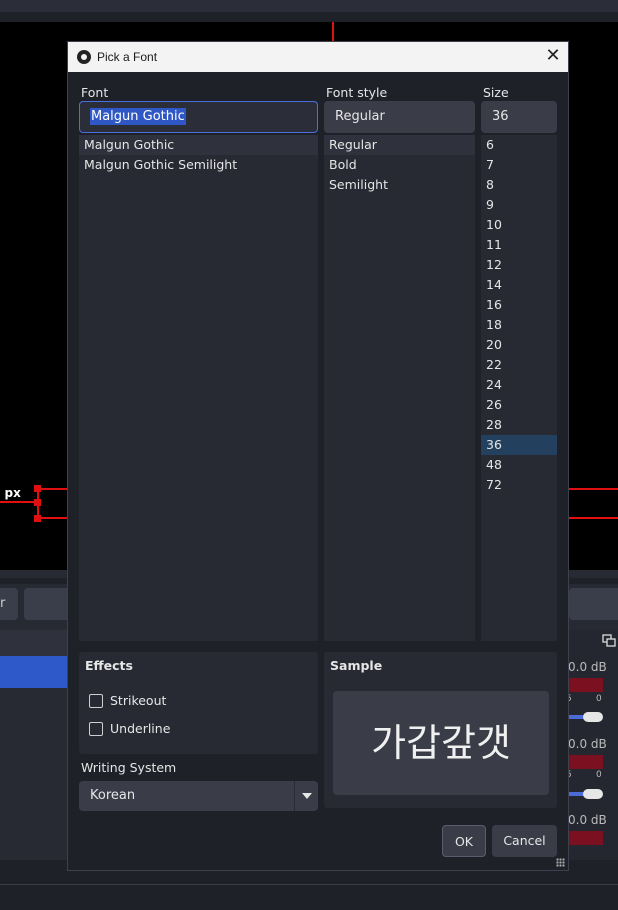  What do you see at coordinates (9, 604) in the screenshot?
I see `dock-button: r` at bounding box center [9, 604].